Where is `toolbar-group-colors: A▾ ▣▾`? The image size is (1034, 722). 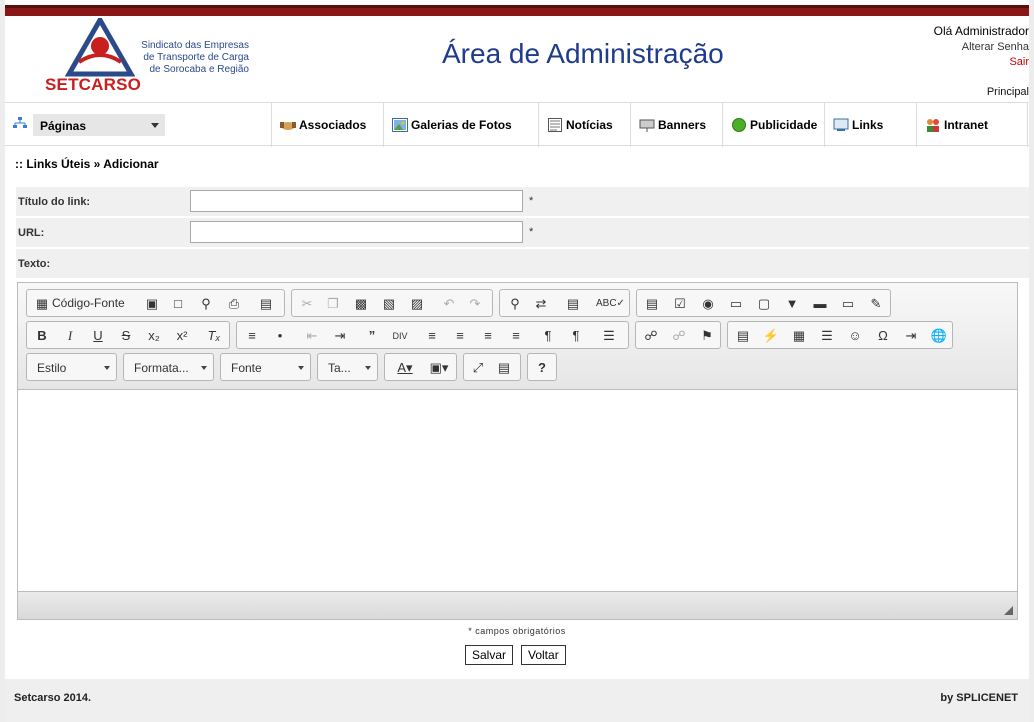 toolbar-group-colors: A▾ ▣▾ is located at coordinates (420, 367).